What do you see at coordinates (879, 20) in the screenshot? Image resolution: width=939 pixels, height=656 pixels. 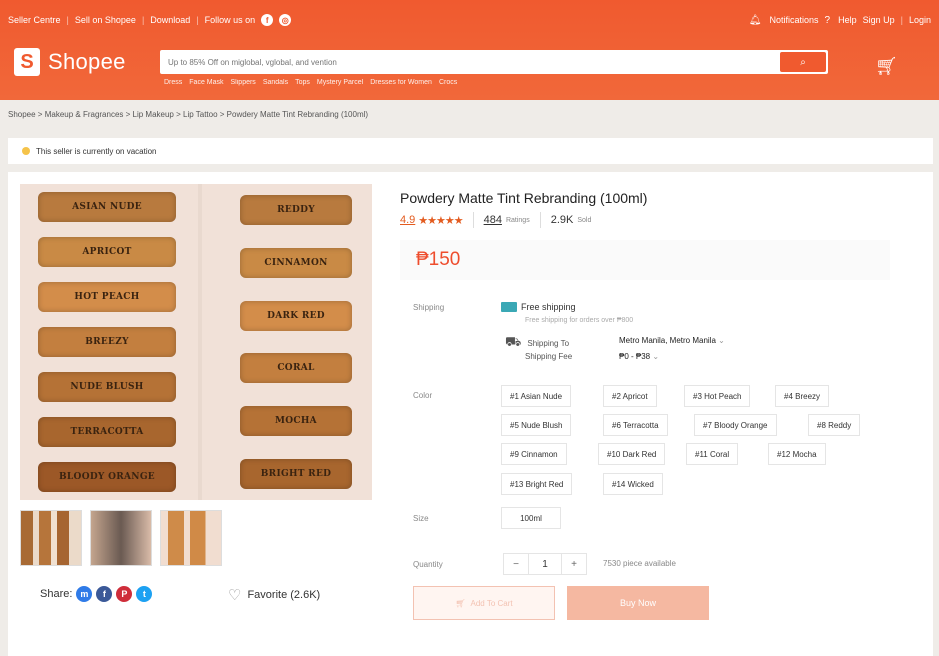 I see `signup-link: Sign Up` at bounding box center [879, 20].